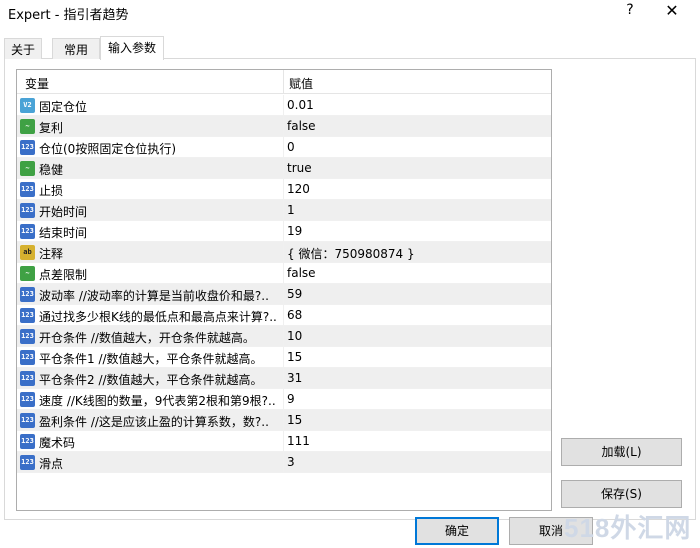 This screenshot has width=700, height=548. I want to click on table-row: 123 盈利条件 //这是应该止盈的计算系数，数?.. 15, so click(284, 420).